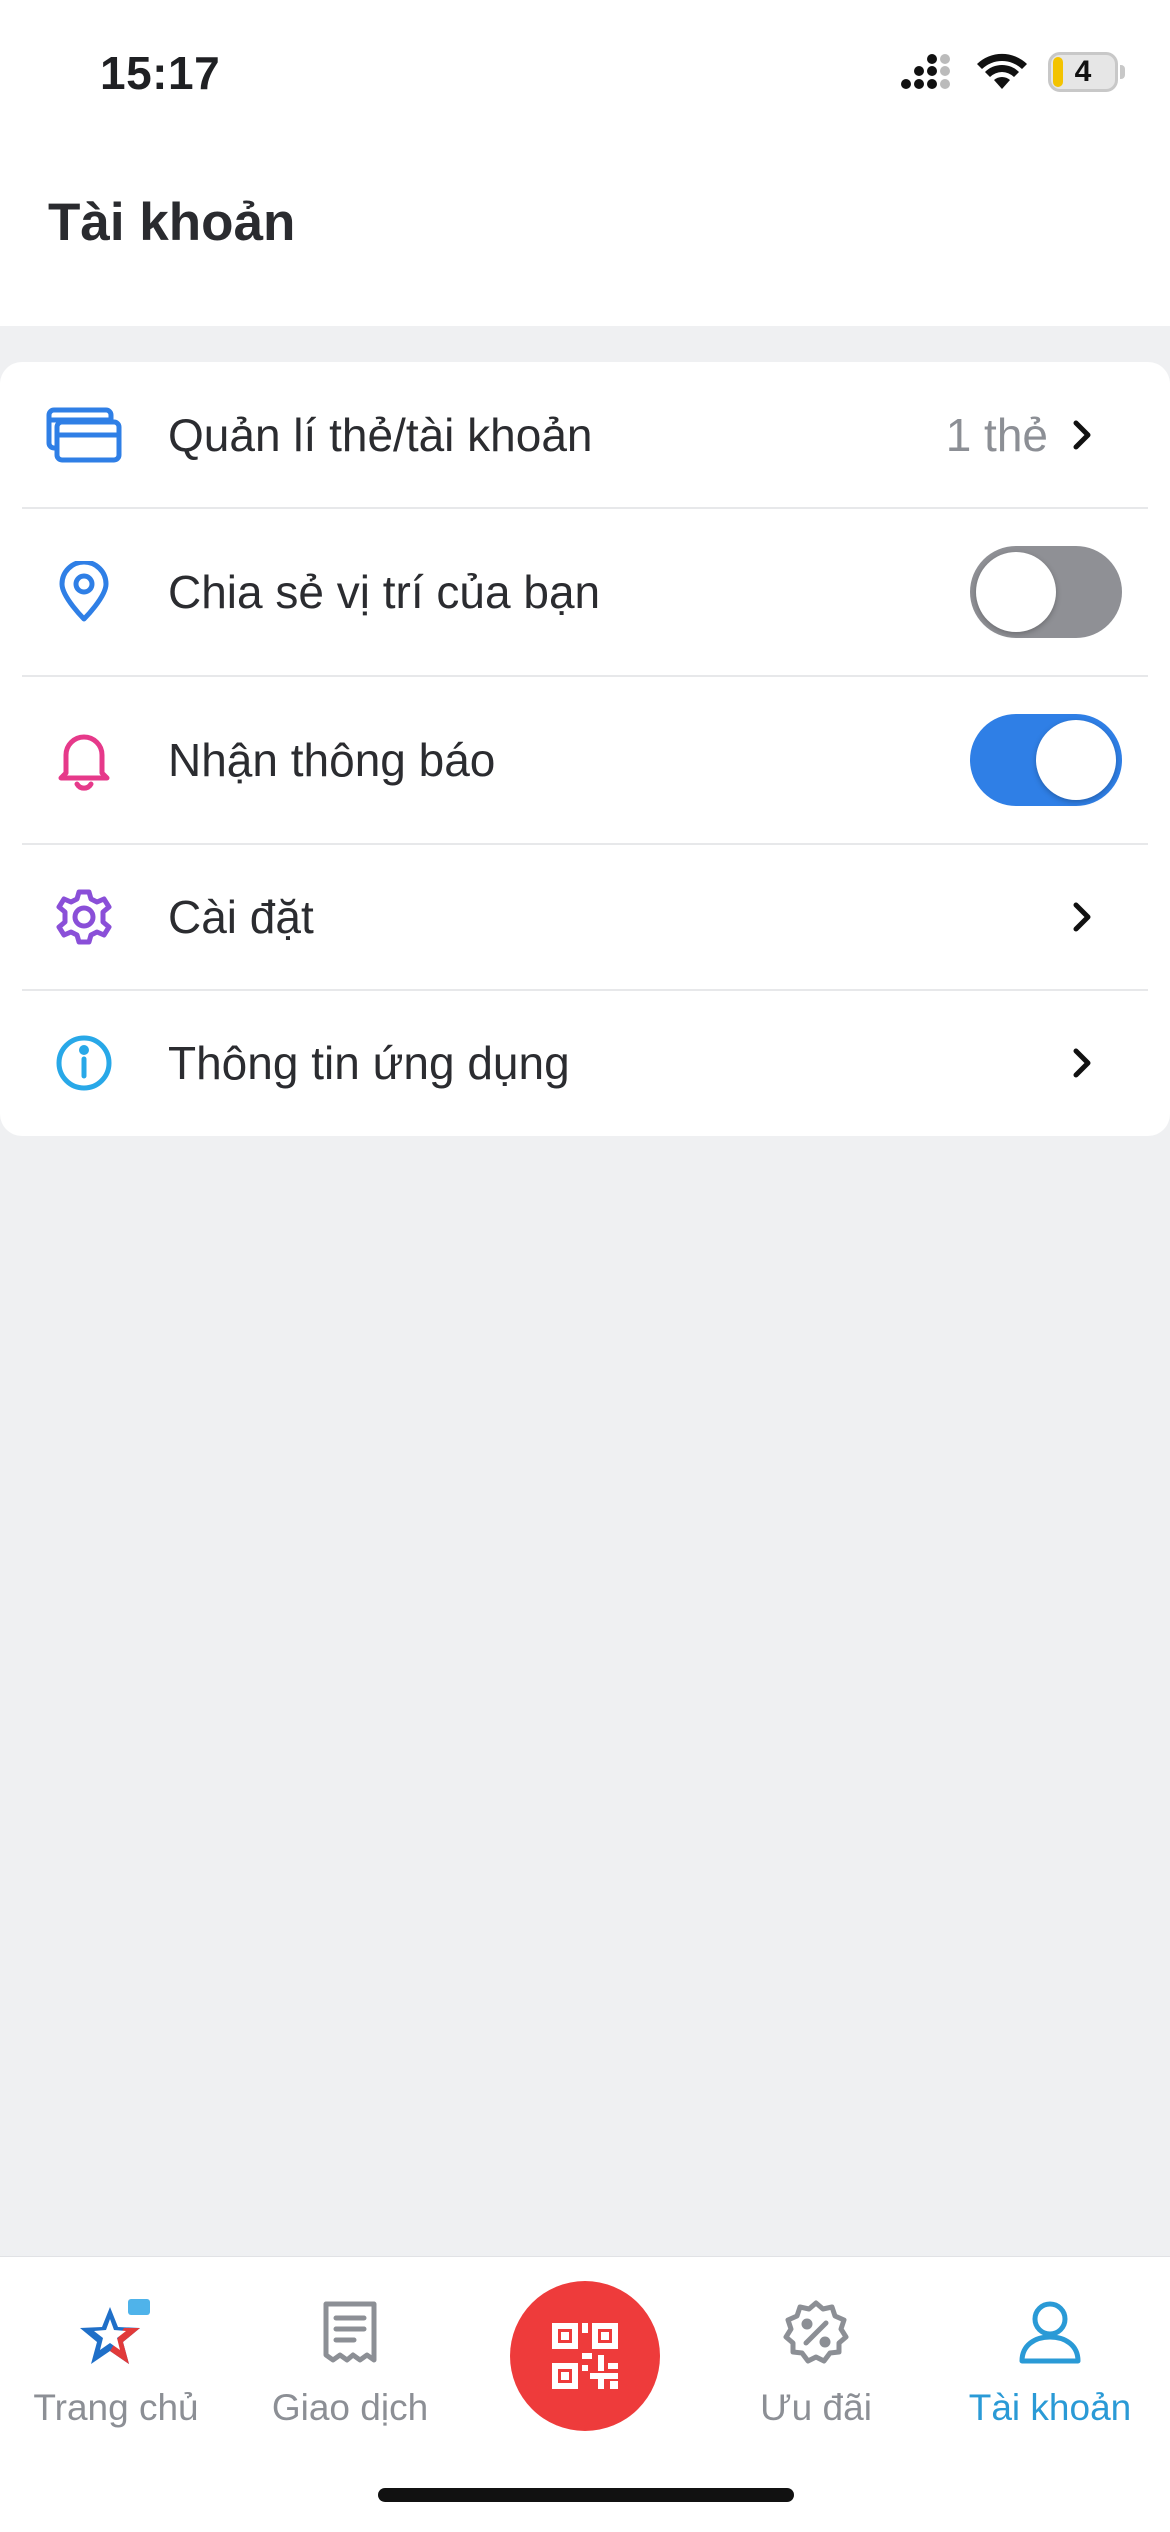 This screenshot has width=1170, height=2532. Describe the element at coordinates (816, 2333) in the screenshot. I see `discount-badge-icon` at that location.